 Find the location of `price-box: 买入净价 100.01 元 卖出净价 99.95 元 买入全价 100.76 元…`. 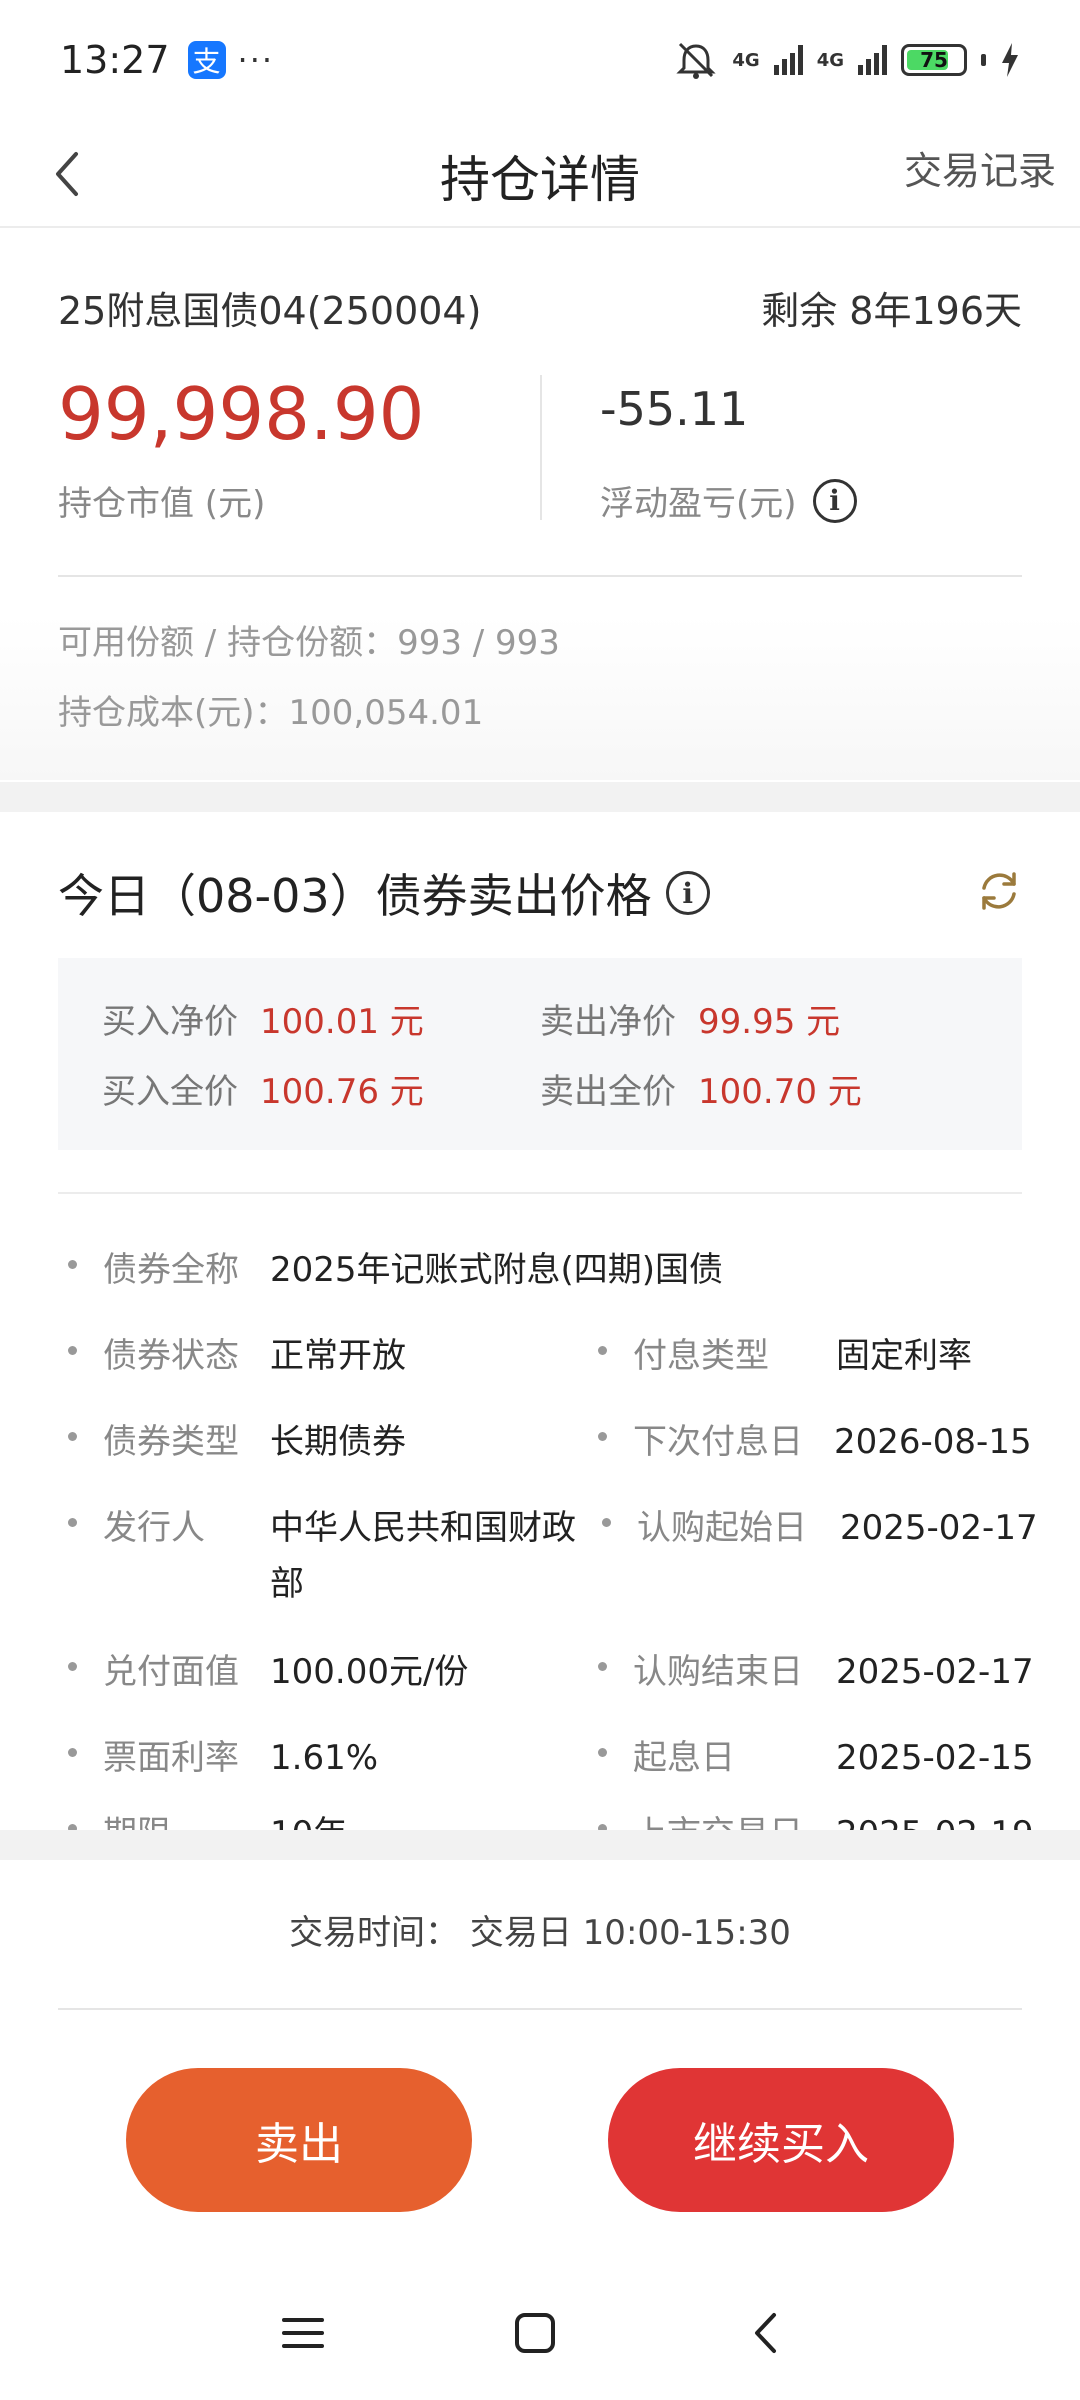

price-box: 买入净价 100.01 元 卖出净价 99.95 元 买入全价 100.76 元… is located at coordinates (540, 1054).